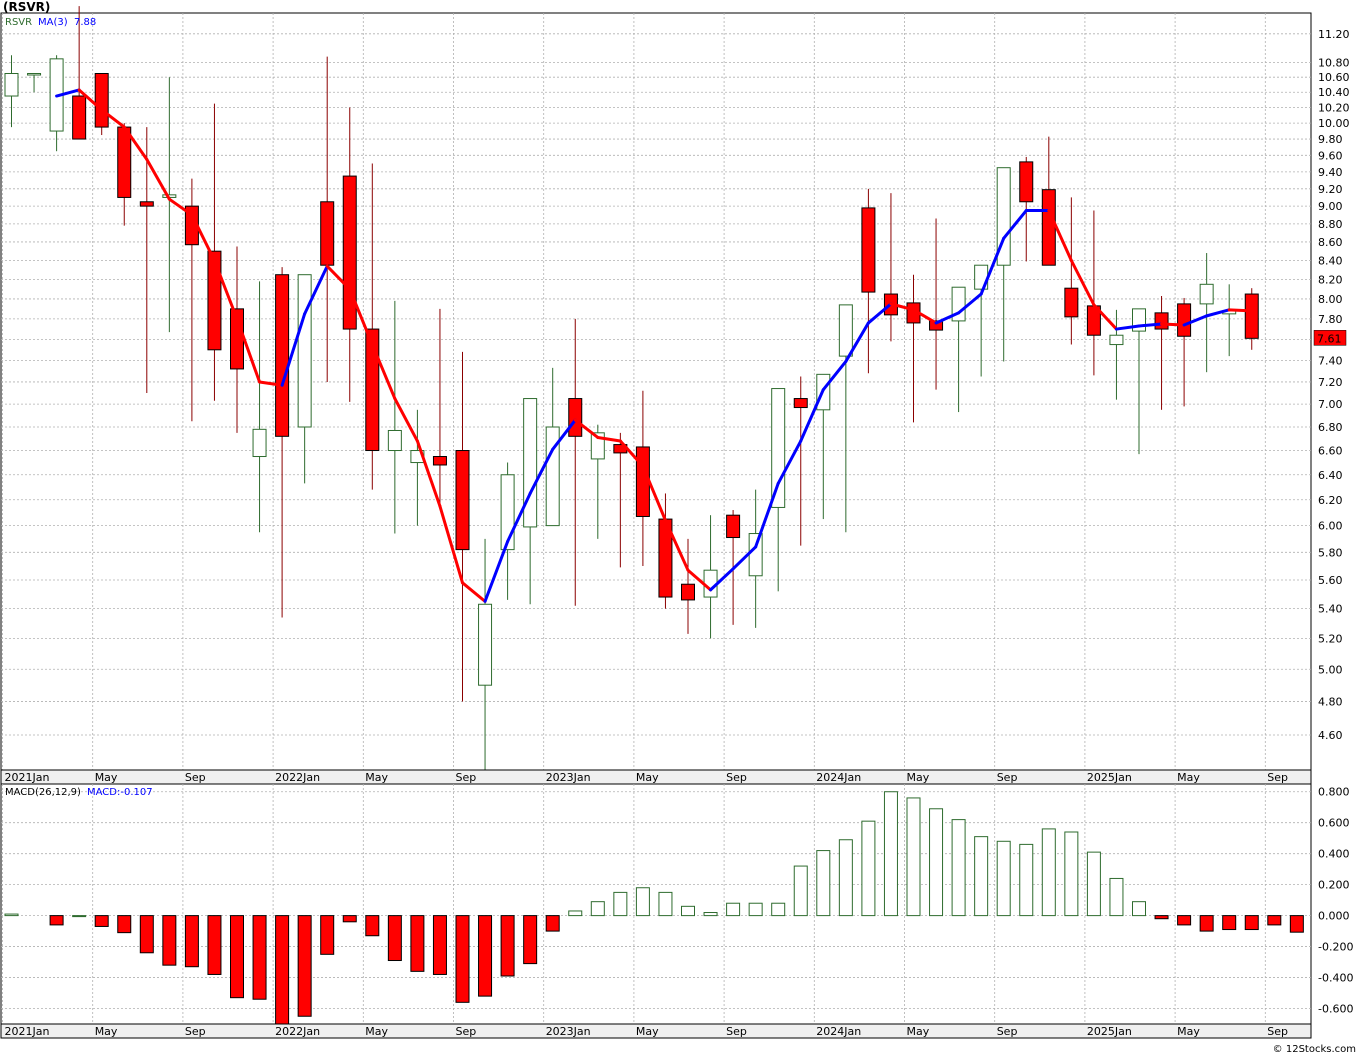 The image size is (1360, 1056). Describe the element at coordinates (1314, 1049) in the screenshot. I see `watermark: © 12Stocks.com` at that location.